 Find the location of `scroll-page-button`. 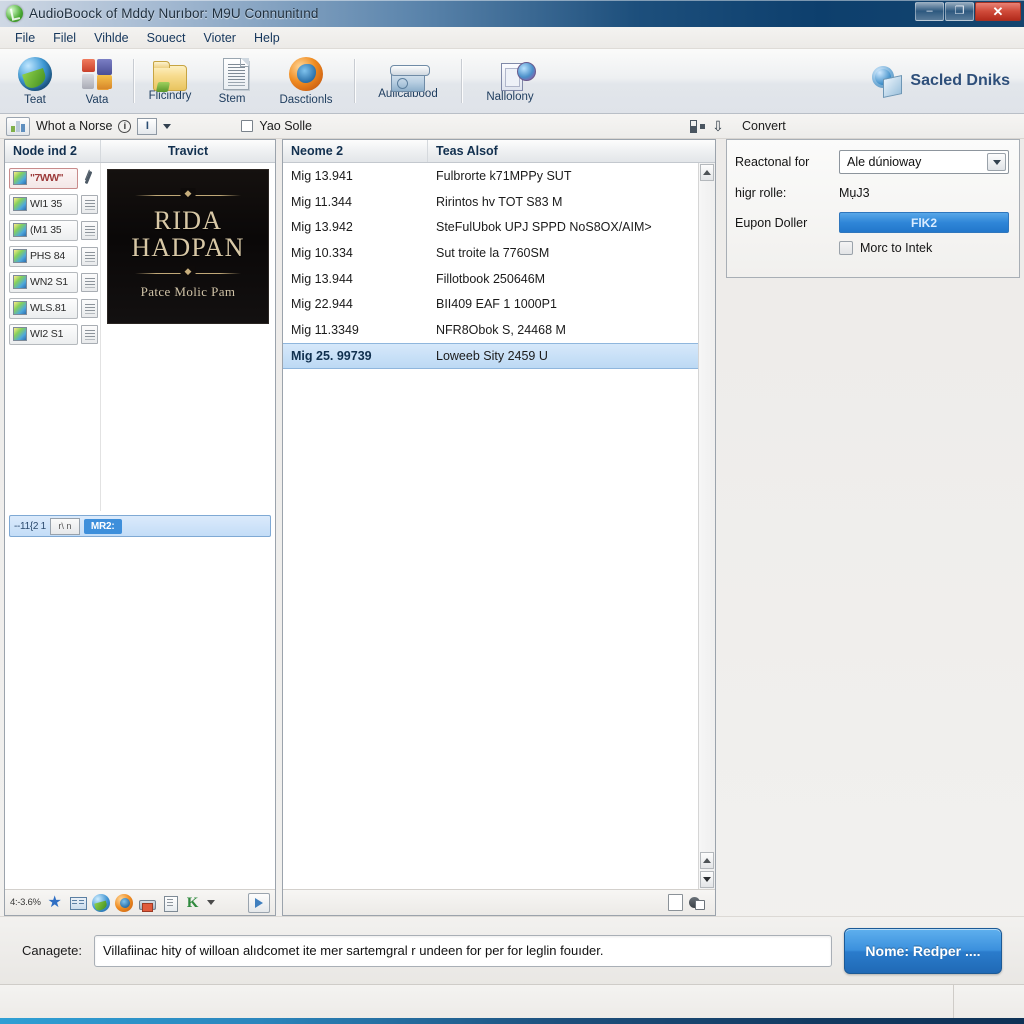

scroll-page-button is located at coordinates (707, 860).